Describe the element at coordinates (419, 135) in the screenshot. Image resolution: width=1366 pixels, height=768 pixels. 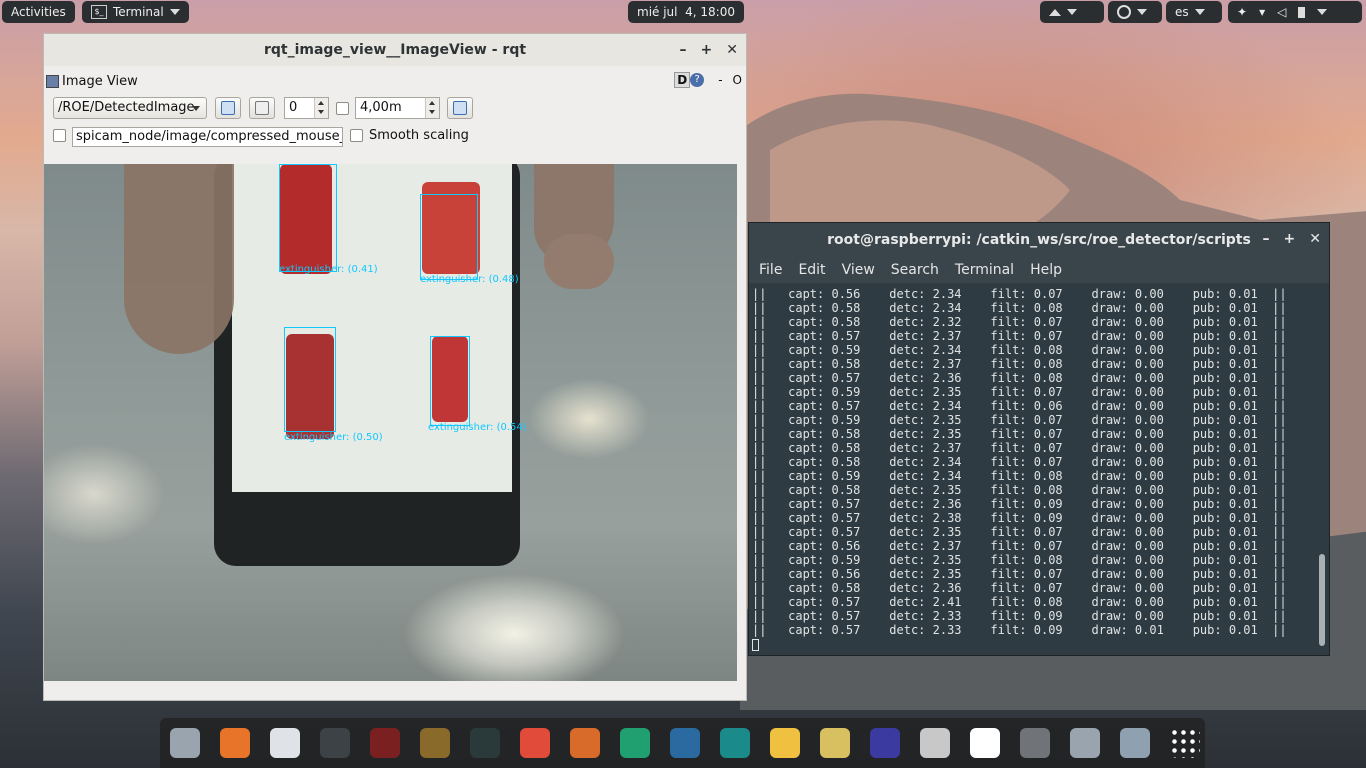
I see `smooth-scaling-label: Smooth scaling` at that location.